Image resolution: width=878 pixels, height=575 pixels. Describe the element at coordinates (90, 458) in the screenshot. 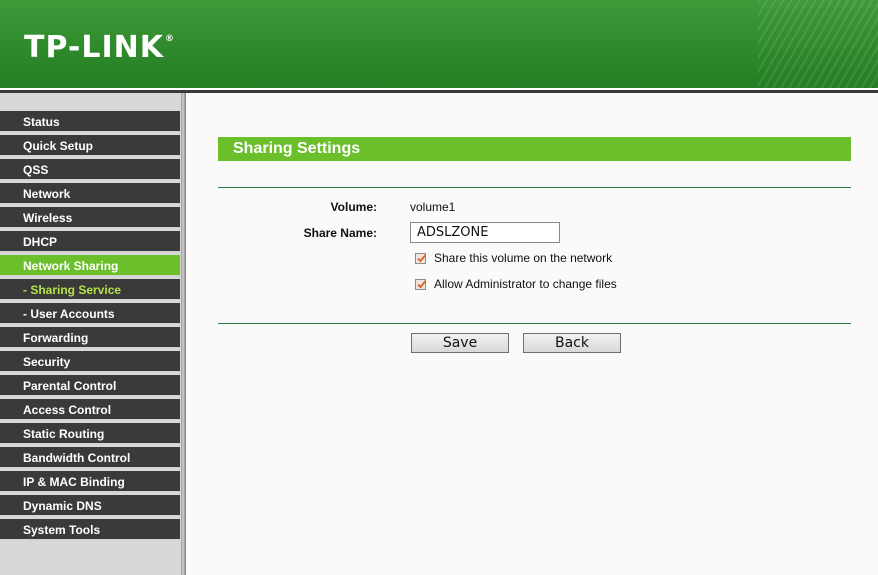

I see `sidebar-item-bandwidth-control: Bandwidth Control` at that location.